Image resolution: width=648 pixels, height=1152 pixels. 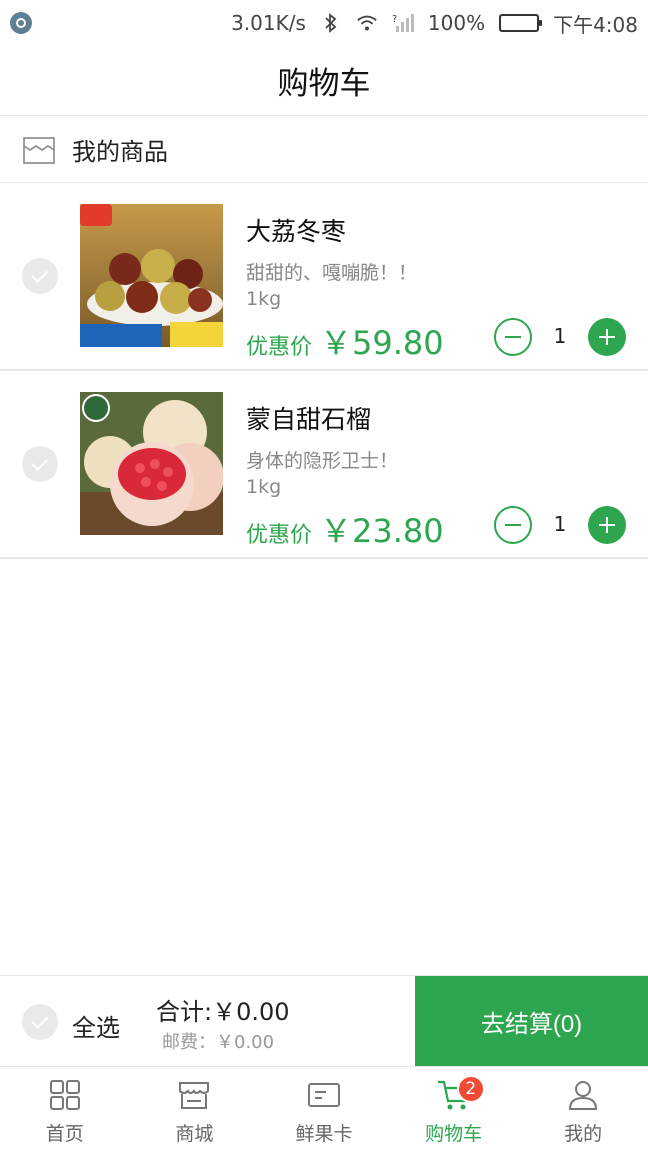 What do you see at coordinates (218, 1042) in the screenshot?
I see `shipping-fee: 邮费：￥0.00` at bounding box center [218, 1042].